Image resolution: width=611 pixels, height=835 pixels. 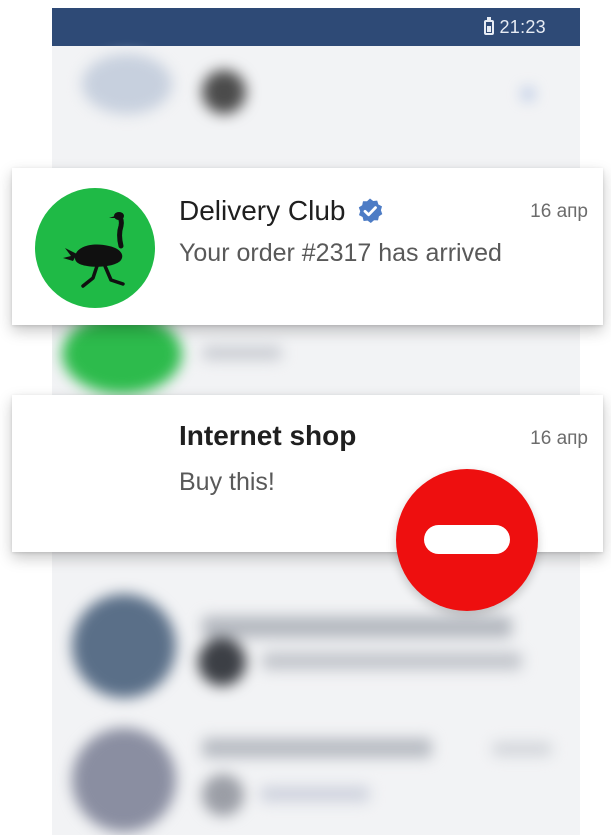 I want to click on sender-name: Internet shop, so click(x=268, y=435).